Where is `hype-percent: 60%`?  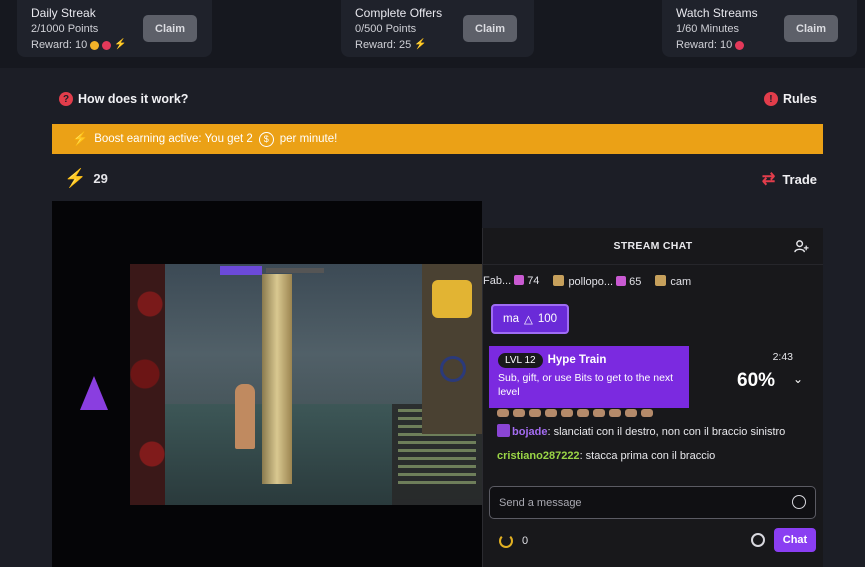
hype-percent: 60% is located at coordinates (756, 380).